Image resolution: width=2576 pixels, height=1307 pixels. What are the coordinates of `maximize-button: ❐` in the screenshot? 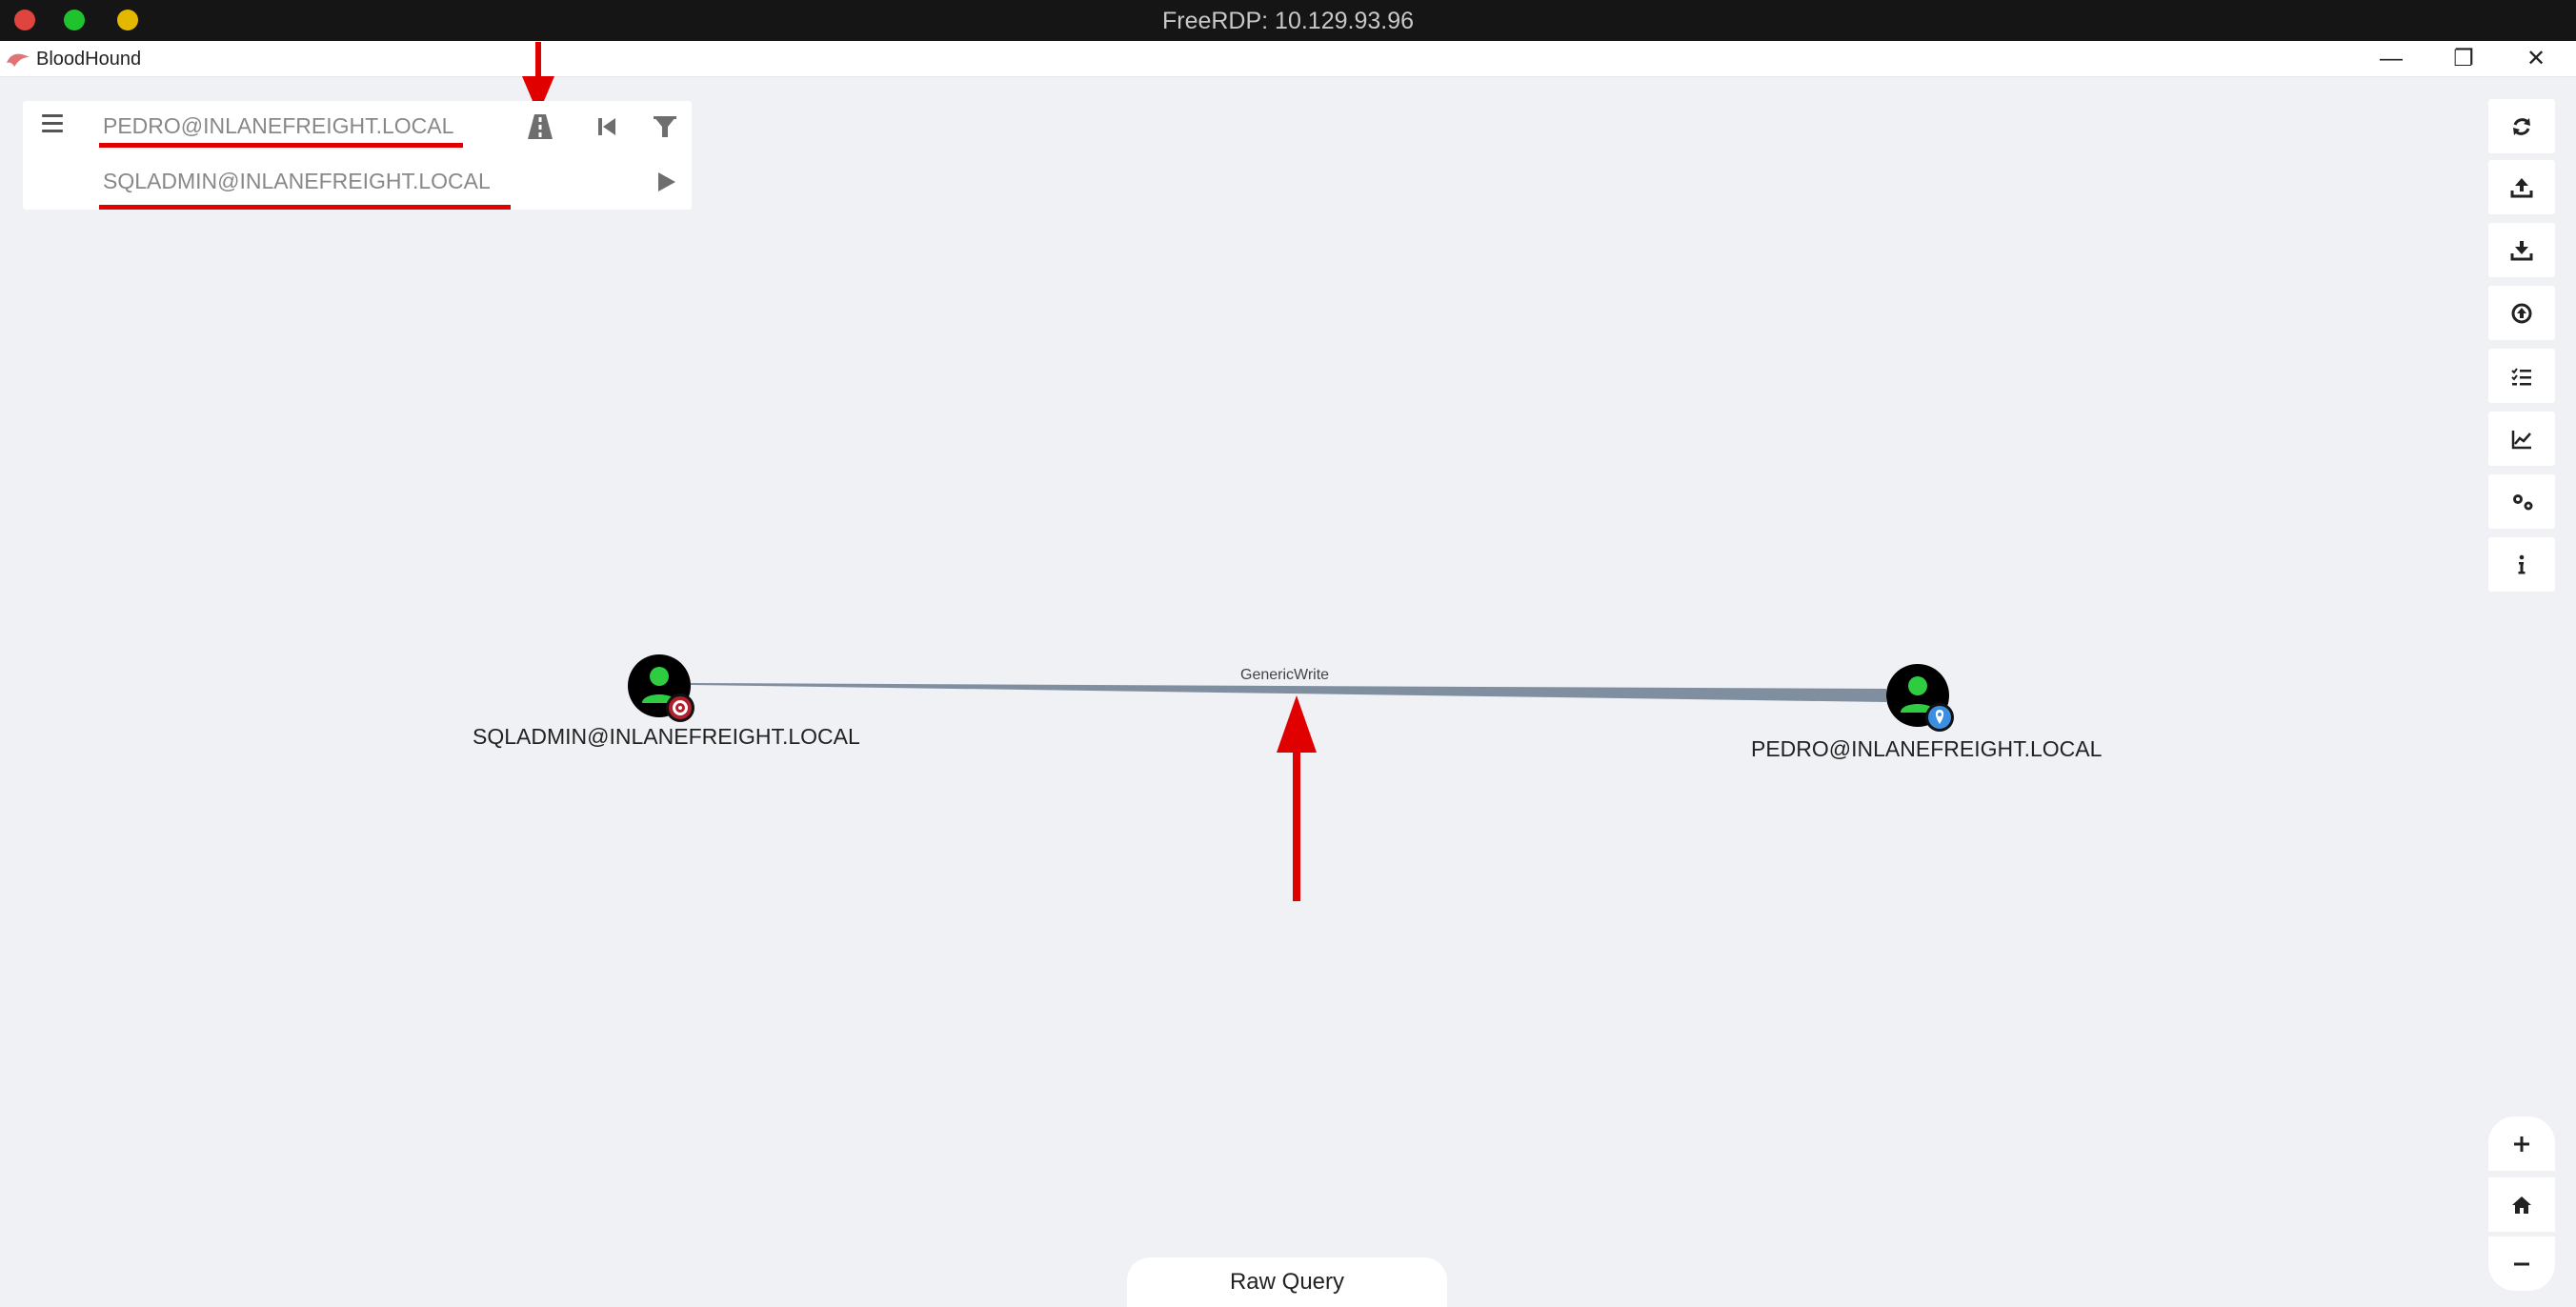 It's located at (2463, 58).